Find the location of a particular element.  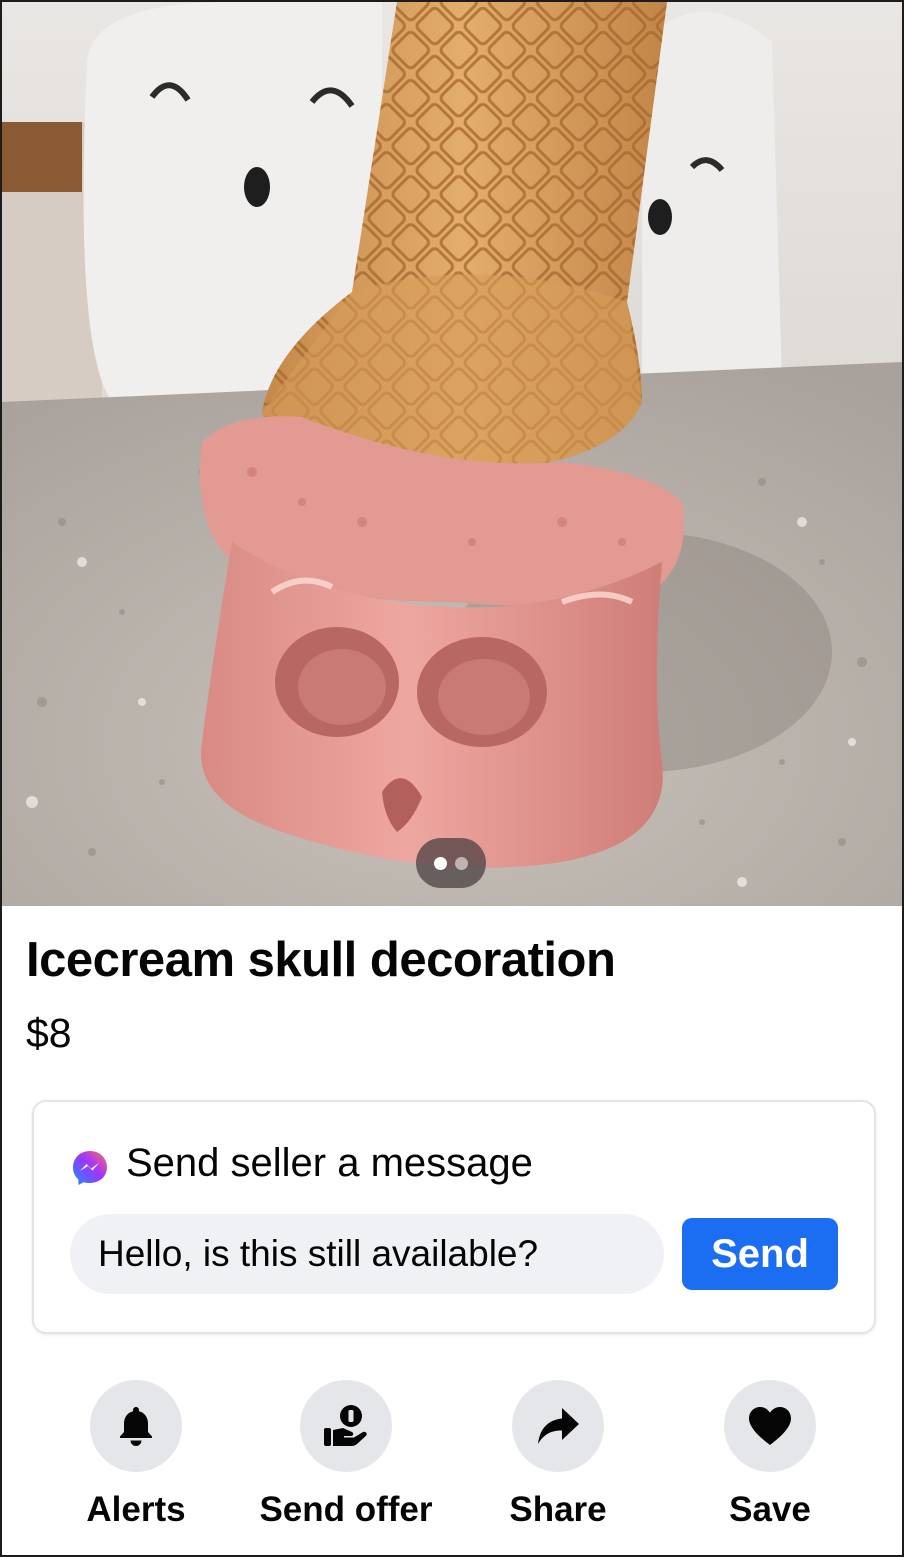

save-button is located at coordinates (770, 1426).